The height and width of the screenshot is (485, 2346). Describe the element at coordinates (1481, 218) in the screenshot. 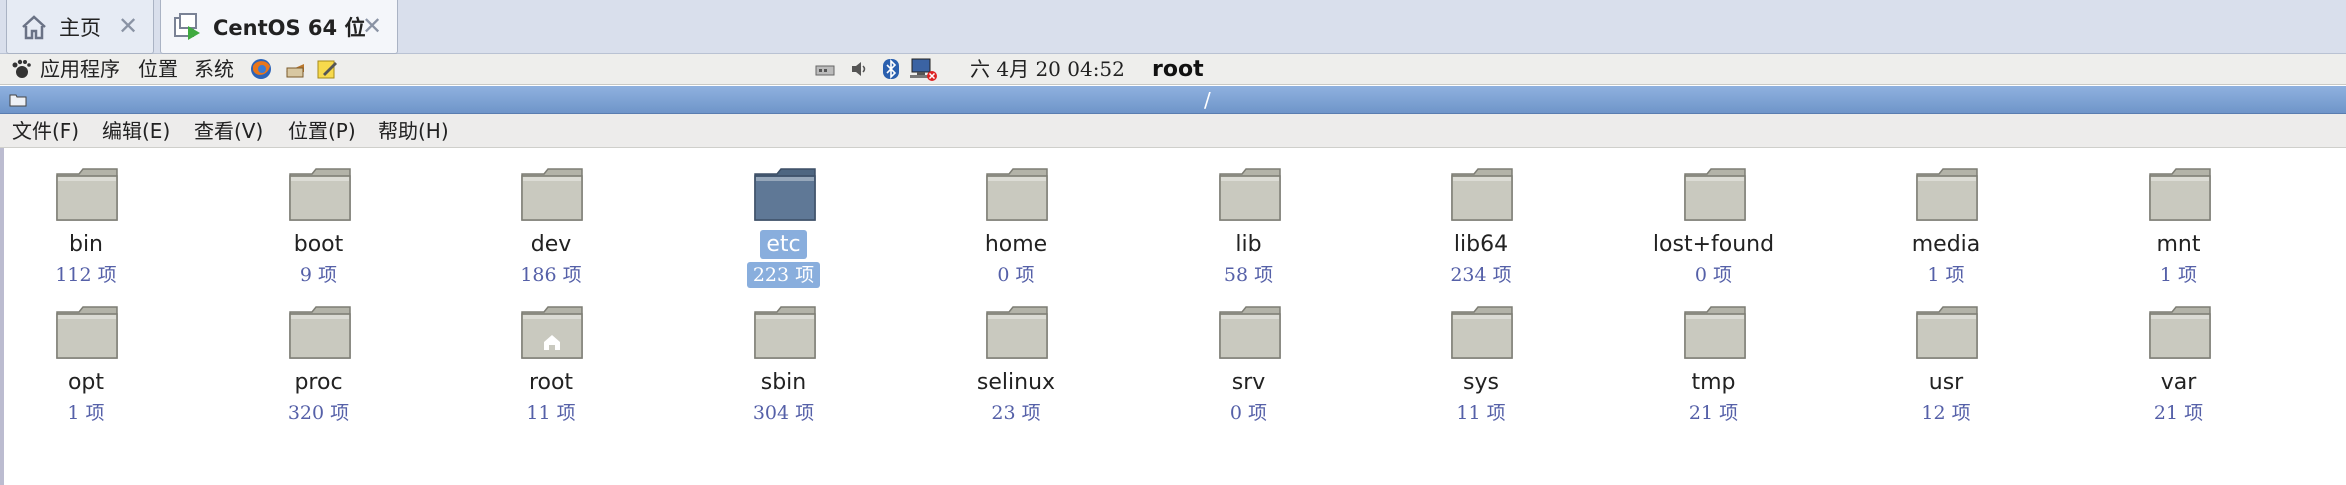

I see `folder-item: lib64 234 项` at that location.